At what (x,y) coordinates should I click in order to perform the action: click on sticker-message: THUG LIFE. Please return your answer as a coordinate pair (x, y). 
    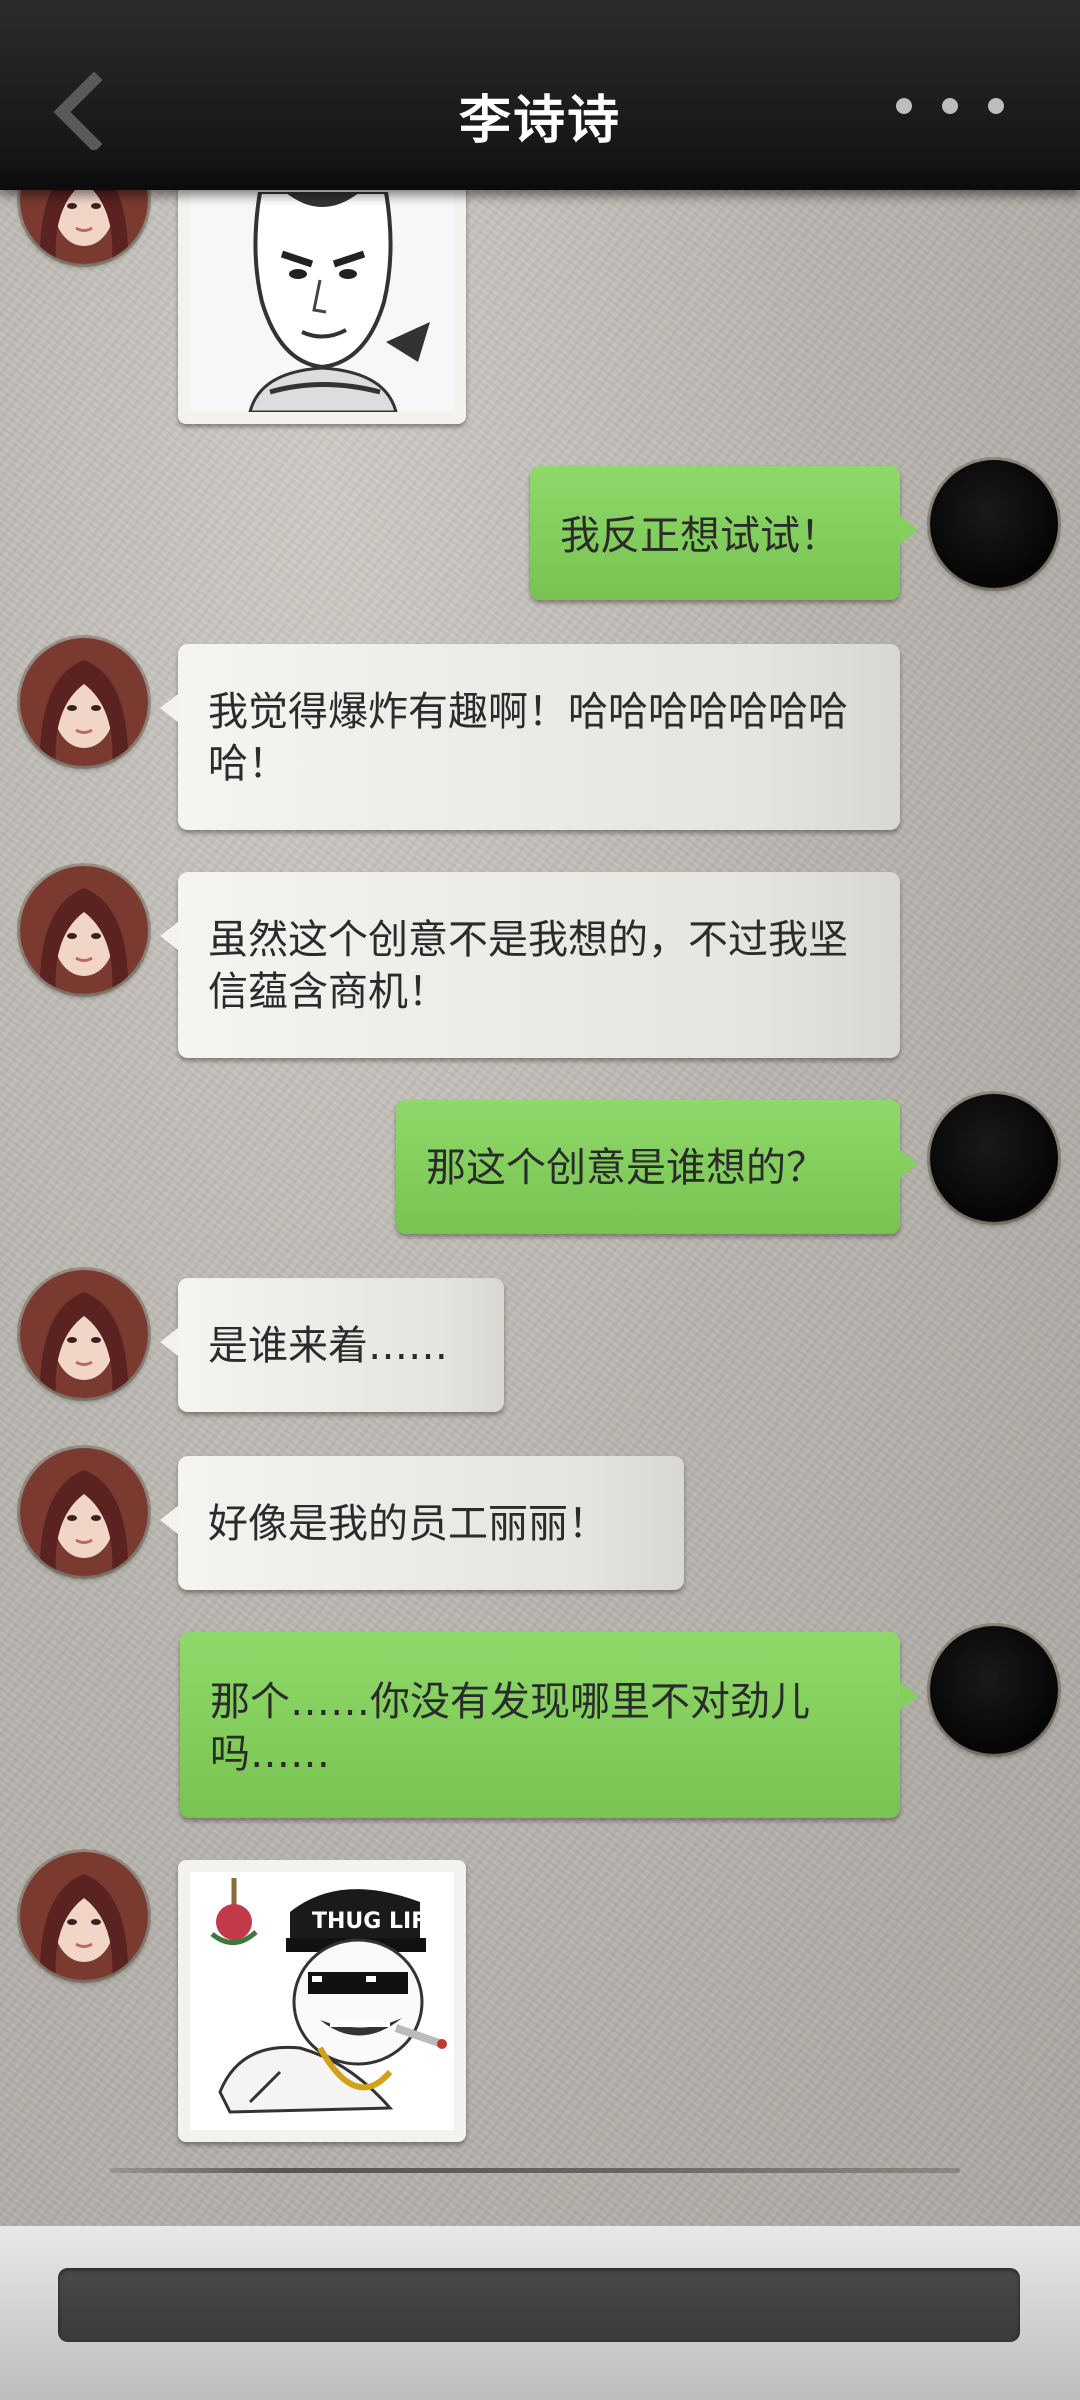
    Looking at the image, I should click on (322, 2001).